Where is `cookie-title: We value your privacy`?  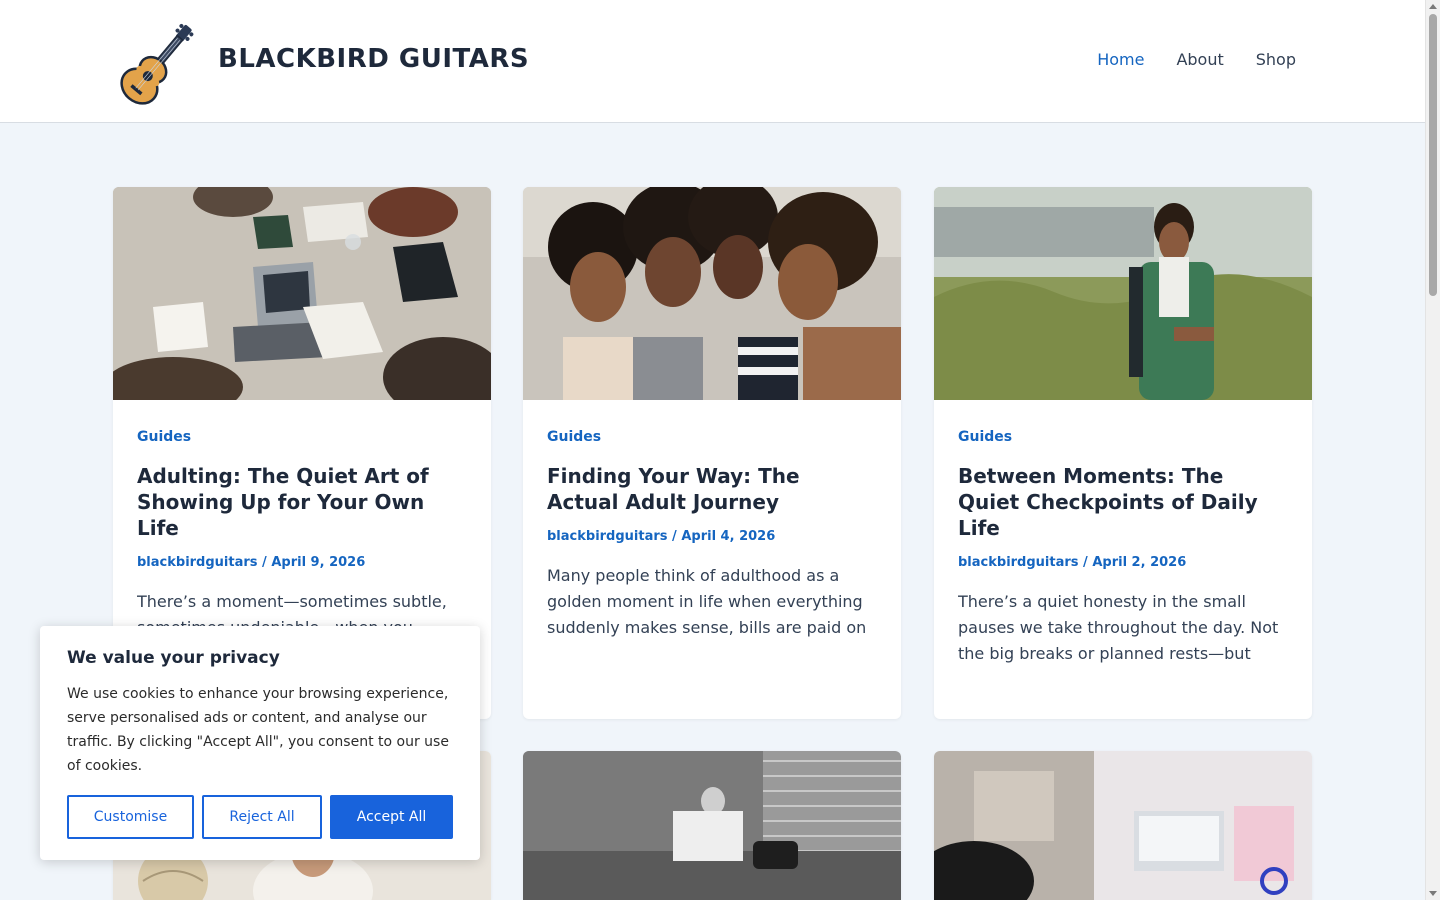 cookie-title: We value your privacy is located at coordinates (173, 658).